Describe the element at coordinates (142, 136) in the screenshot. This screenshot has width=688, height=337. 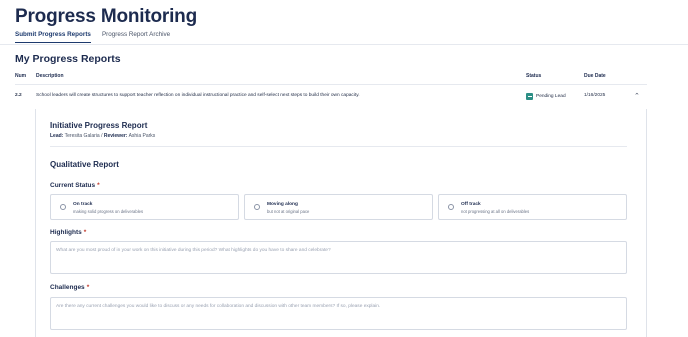
I see `reviewer-name: Ashia Parks` at that location.